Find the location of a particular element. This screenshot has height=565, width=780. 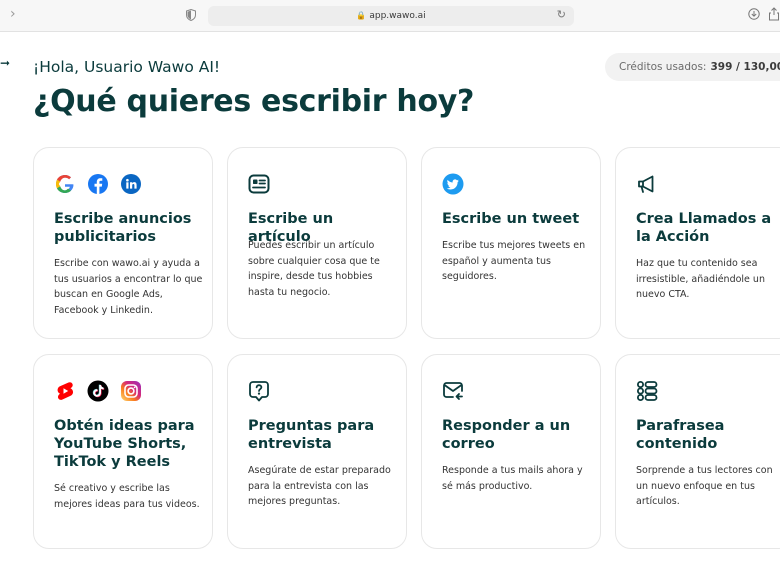

lock-icon: 🔒 is located at coordinates (361, 15).